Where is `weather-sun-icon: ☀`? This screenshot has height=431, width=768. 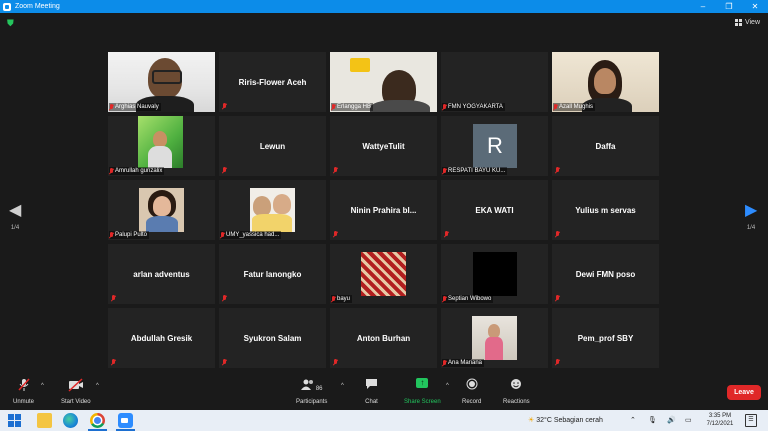 weather-sun-icon: ☀ is located at coordinates (531, 420).